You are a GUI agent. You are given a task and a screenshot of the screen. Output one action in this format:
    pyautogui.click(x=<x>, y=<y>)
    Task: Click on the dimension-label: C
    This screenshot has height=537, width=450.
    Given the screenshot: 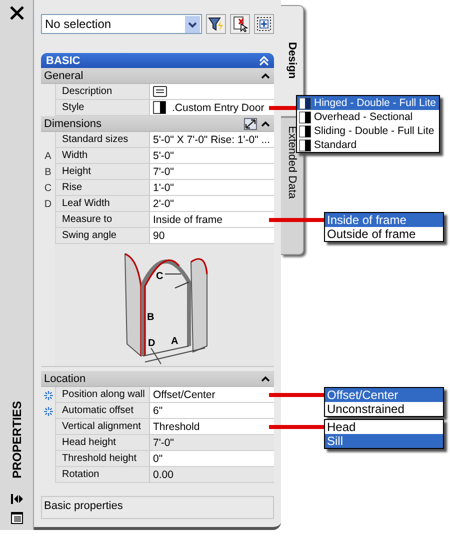 What is the action you would take?
    pyautogui.click(x=160, y=276)
    